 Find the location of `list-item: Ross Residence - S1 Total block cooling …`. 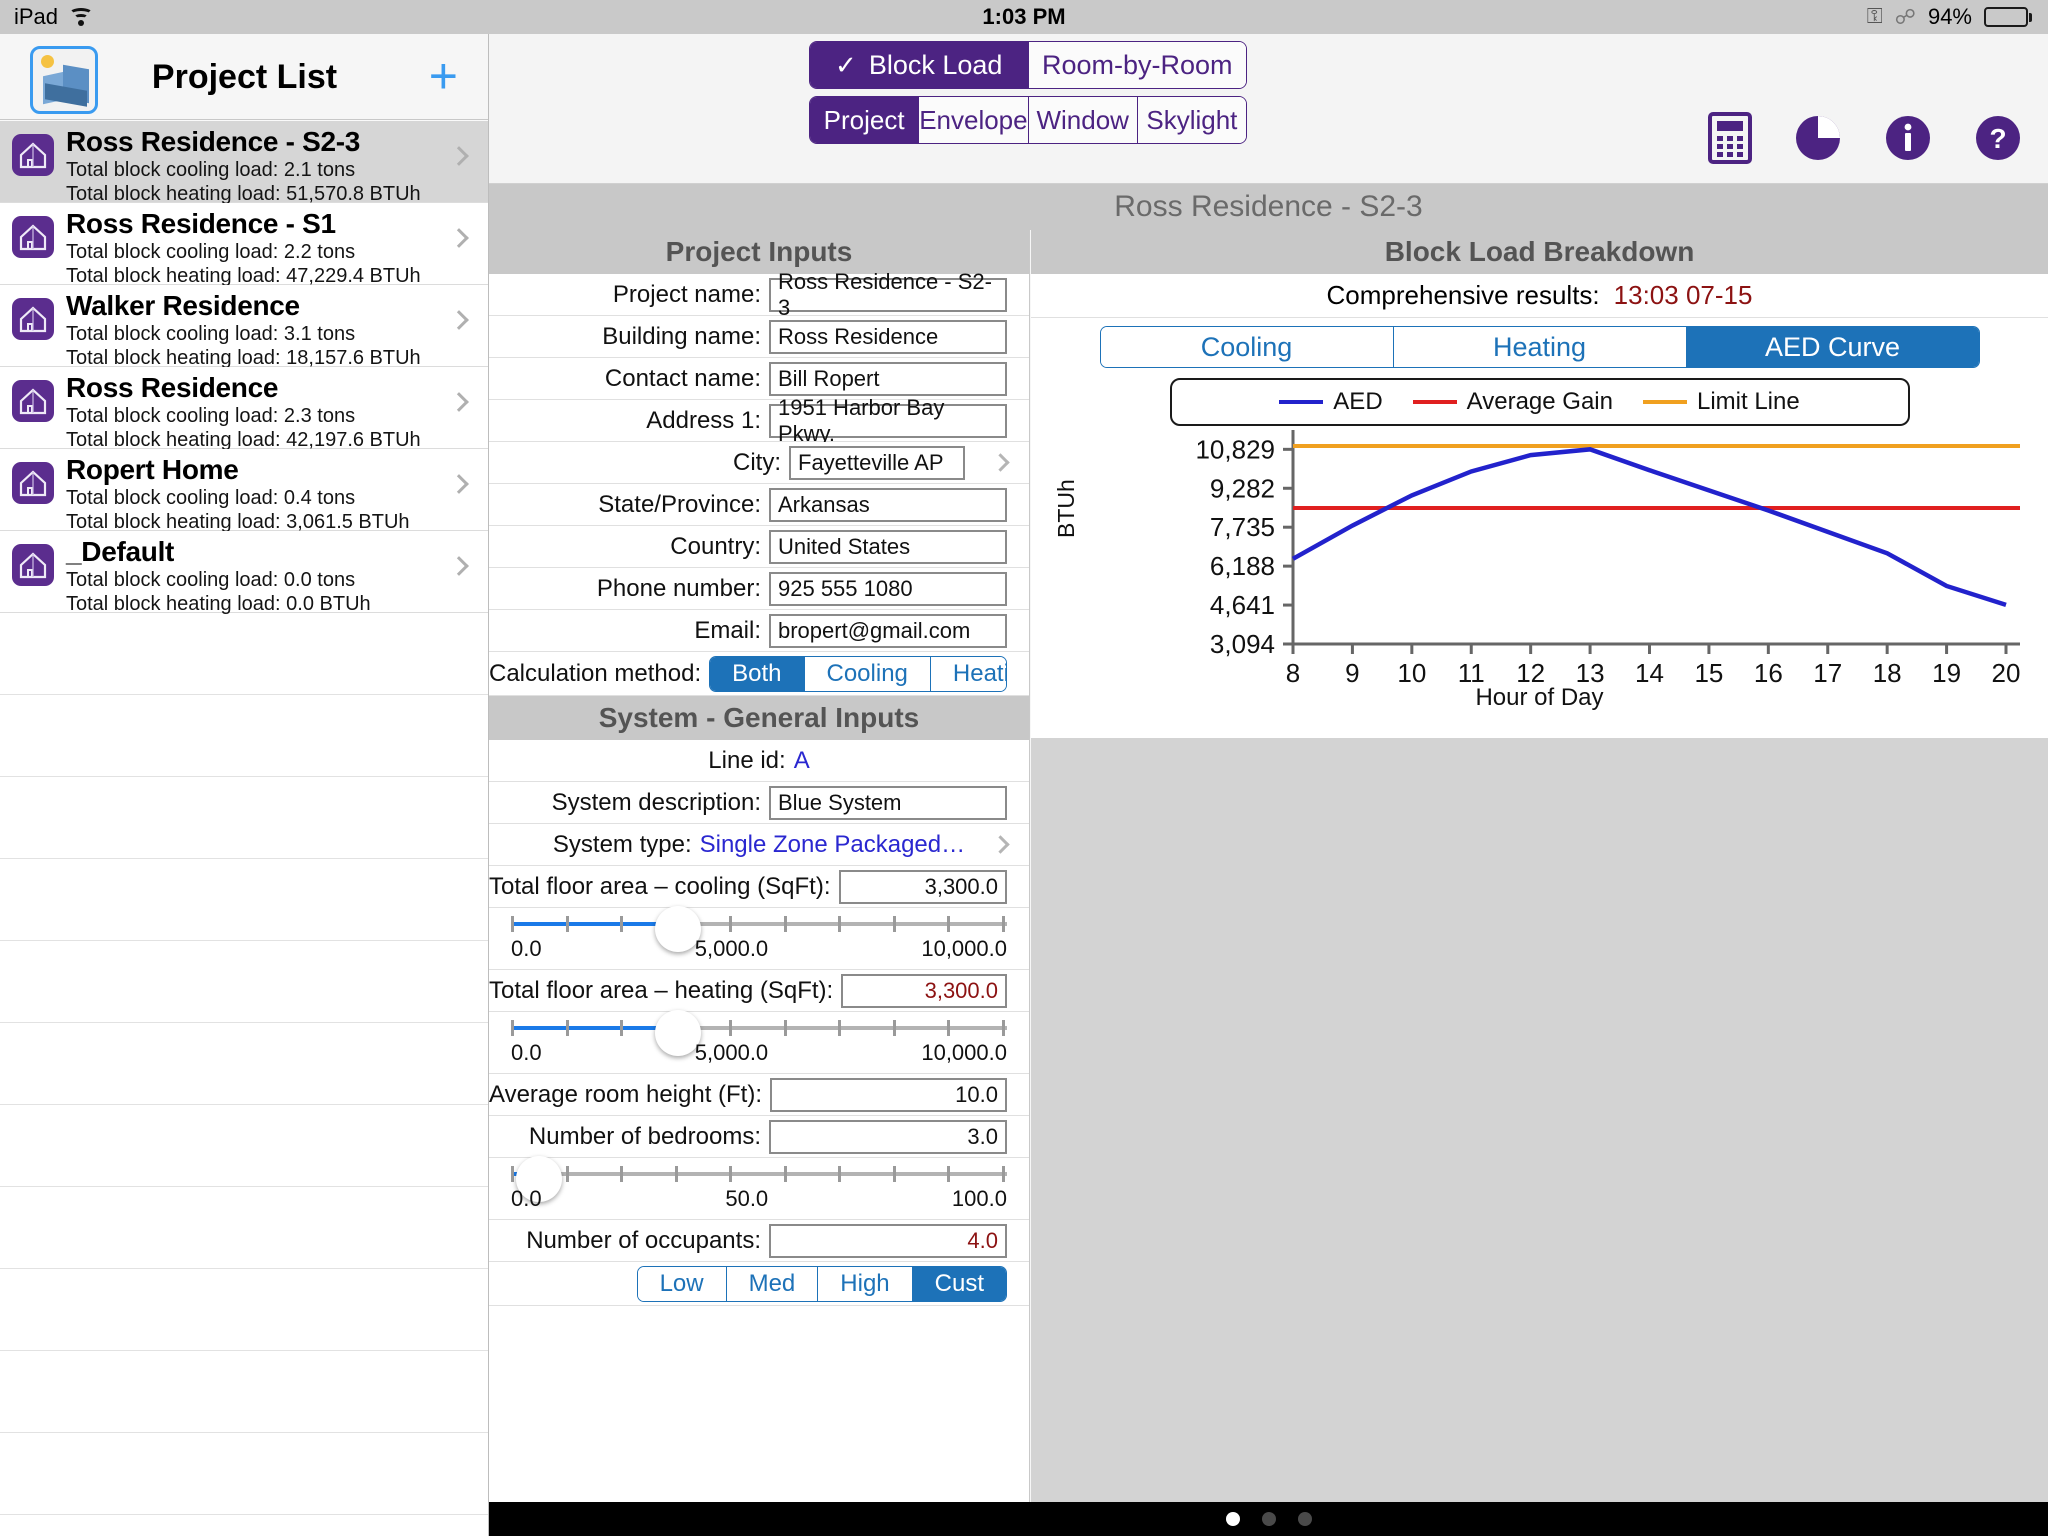

list-item: Ross Residence - S1 Total block cooling … is located at coordinates (244, 245).